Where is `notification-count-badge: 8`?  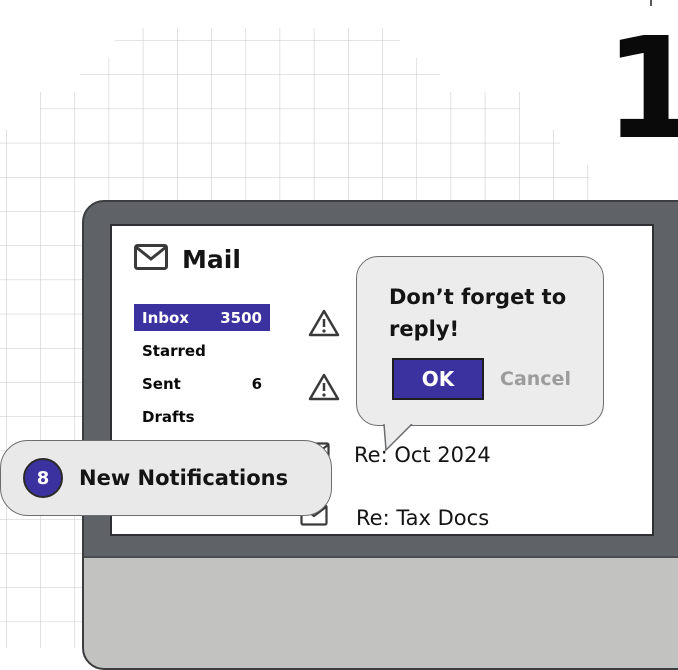
notification-count-badge: 8 is located at coordinates (43, 478).